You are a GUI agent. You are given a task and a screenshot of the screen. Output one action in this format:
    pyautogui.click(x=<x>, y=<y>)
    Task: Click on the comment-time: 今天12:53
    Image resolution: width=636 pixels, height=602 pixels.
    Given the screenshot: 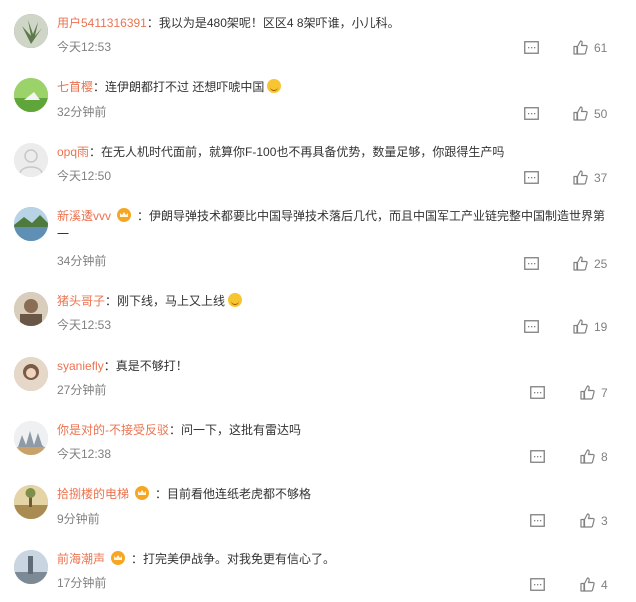 What is the action you would take?
    pyautogui.click(x=84, y=47)
    